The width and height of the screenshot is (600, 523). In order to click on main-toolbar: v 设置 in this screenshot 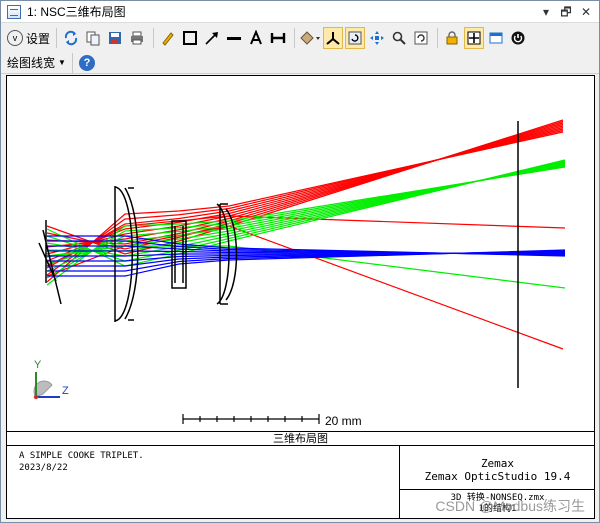, I will do `click(300, 38)`.